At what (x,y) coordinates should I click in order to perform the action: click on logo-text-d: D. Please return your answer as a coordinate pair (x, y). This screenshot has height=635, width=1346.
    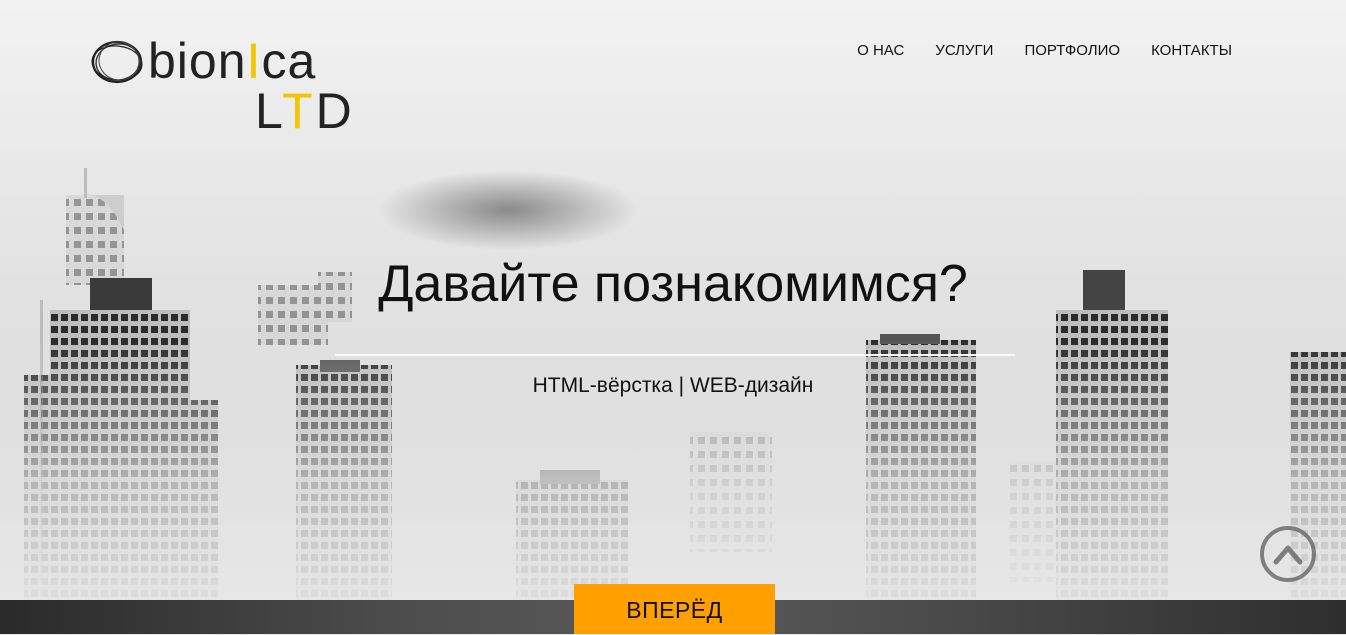
    Looking at the image, I should click on (335, 111).